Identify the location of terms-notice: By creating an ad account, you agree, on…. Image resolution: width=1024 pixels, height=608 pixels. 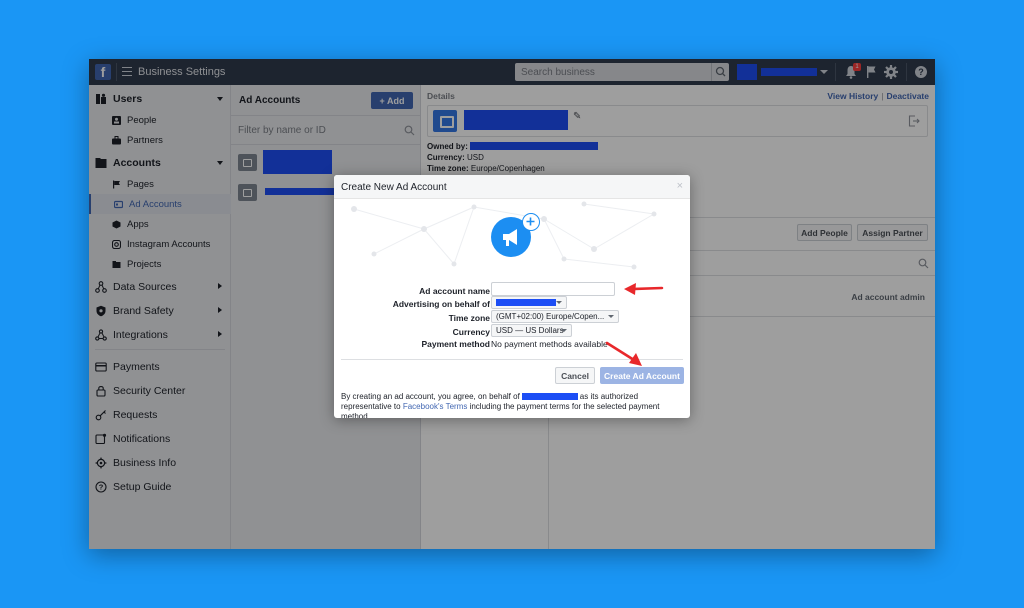
(514, 405).